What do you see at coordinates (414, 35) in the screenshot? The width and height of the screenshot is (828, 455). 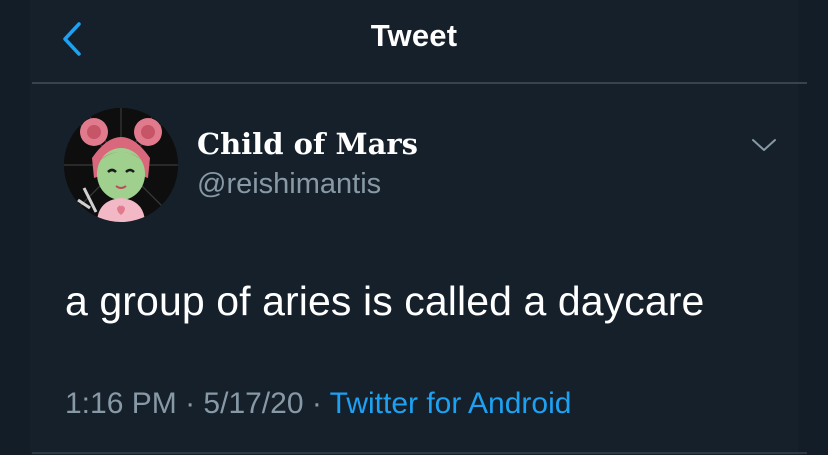 I see `page-title: Tweet` at bounding box center [414, 35].